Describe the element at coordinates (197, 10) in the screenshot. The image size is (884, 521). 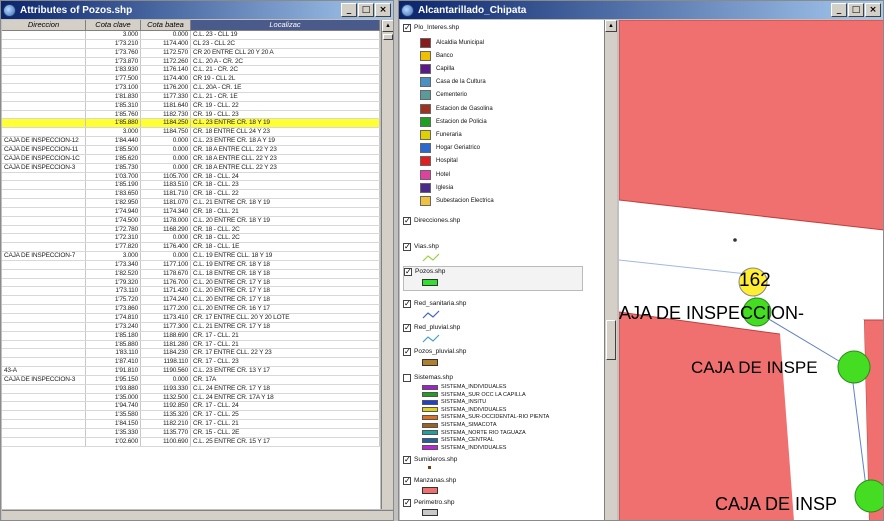
I see `attributes-titlebar: Attributes of Pozos.shp _ □ ×` at that location.